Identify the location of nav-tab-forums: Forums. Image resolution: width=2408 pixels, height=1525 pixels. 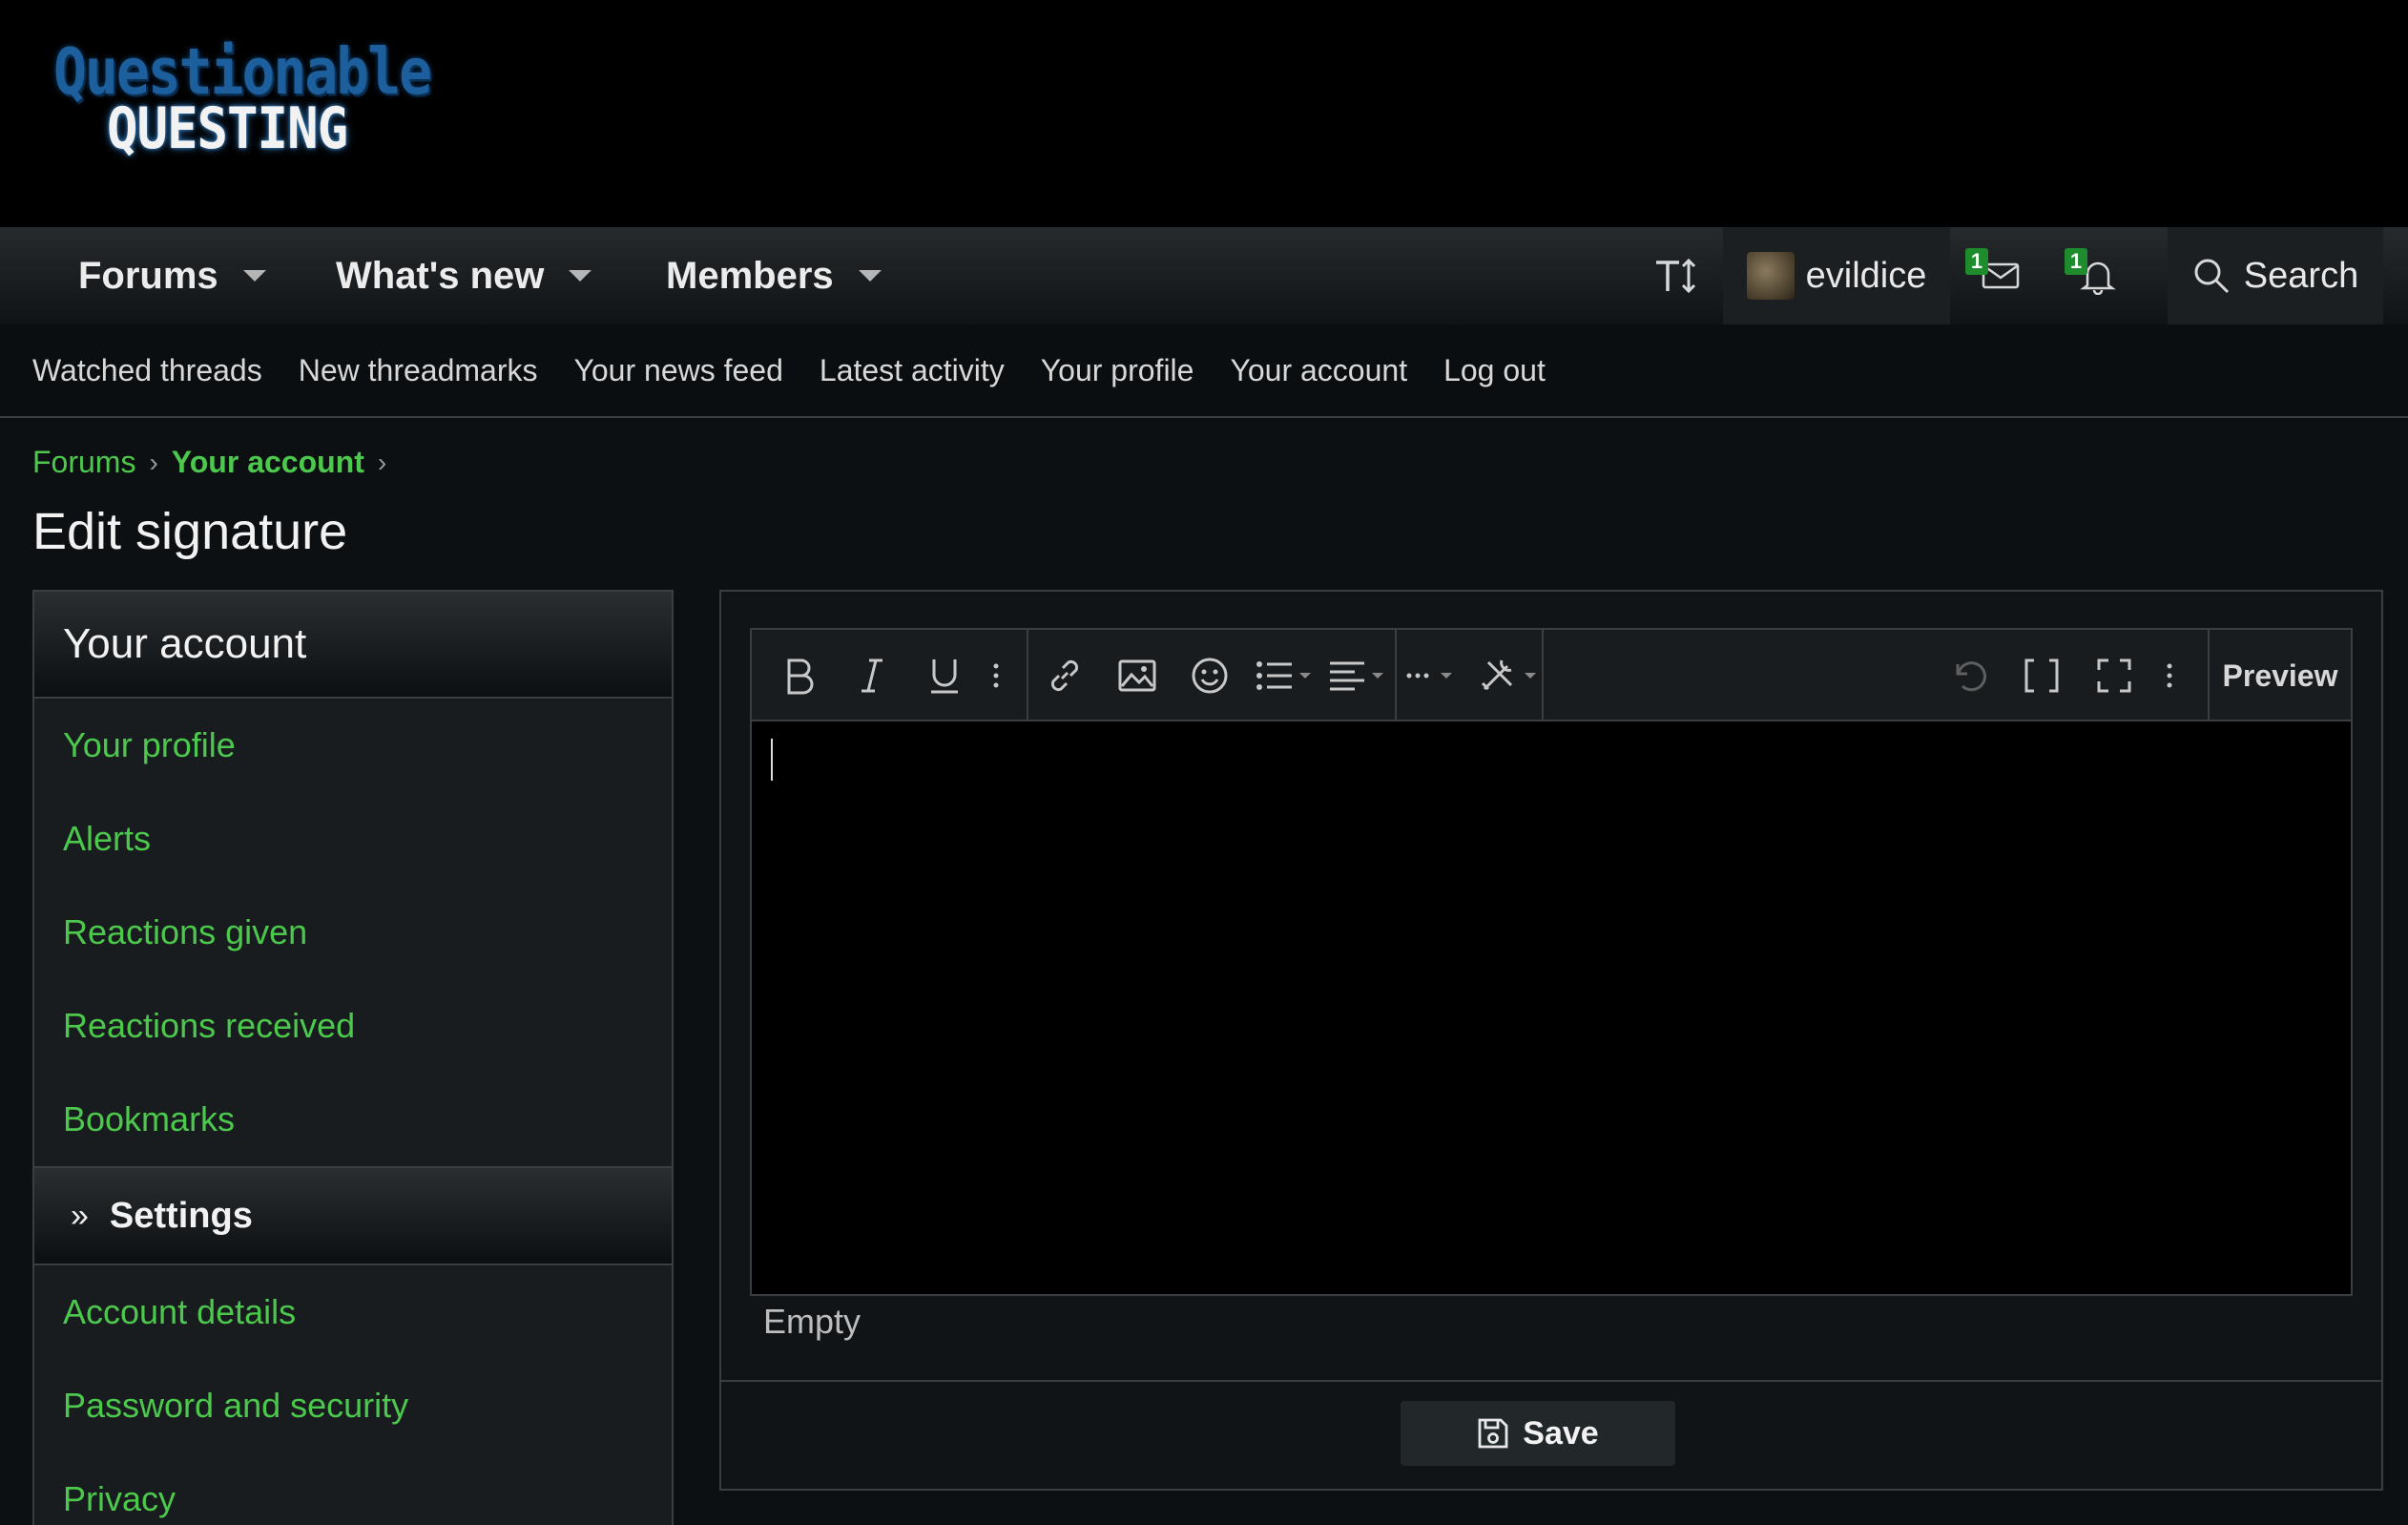
(172, 275).